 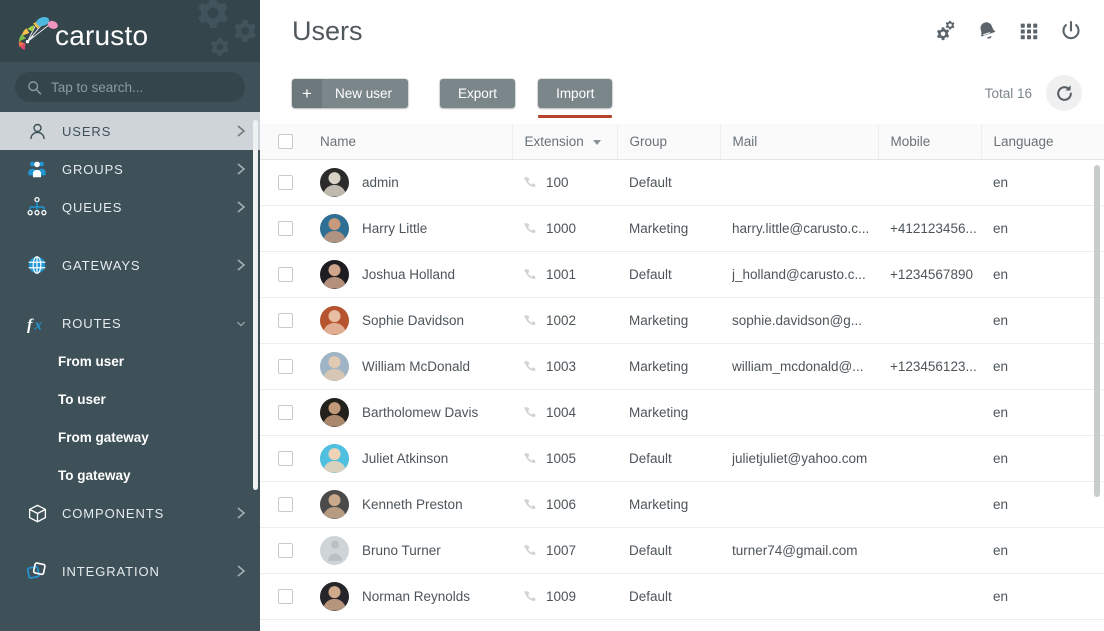 I want to click on sidebar-item-label: USERS, so click(x=87, y=131).